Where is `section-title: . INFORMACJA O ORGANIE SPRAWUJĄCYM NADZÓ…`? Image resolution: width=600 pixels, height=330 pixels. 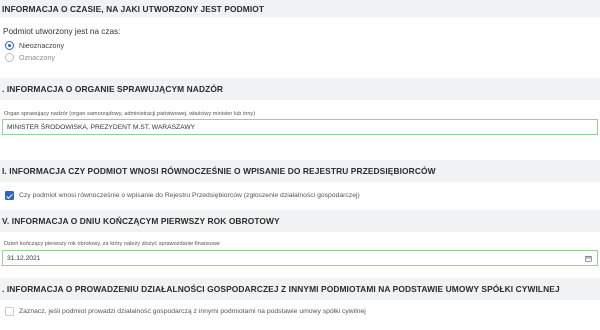
section-title: . INFORMACJA O ORGANIE SPRAWUJĄCYM NADZÓ… is located at coordinates (113, 89).